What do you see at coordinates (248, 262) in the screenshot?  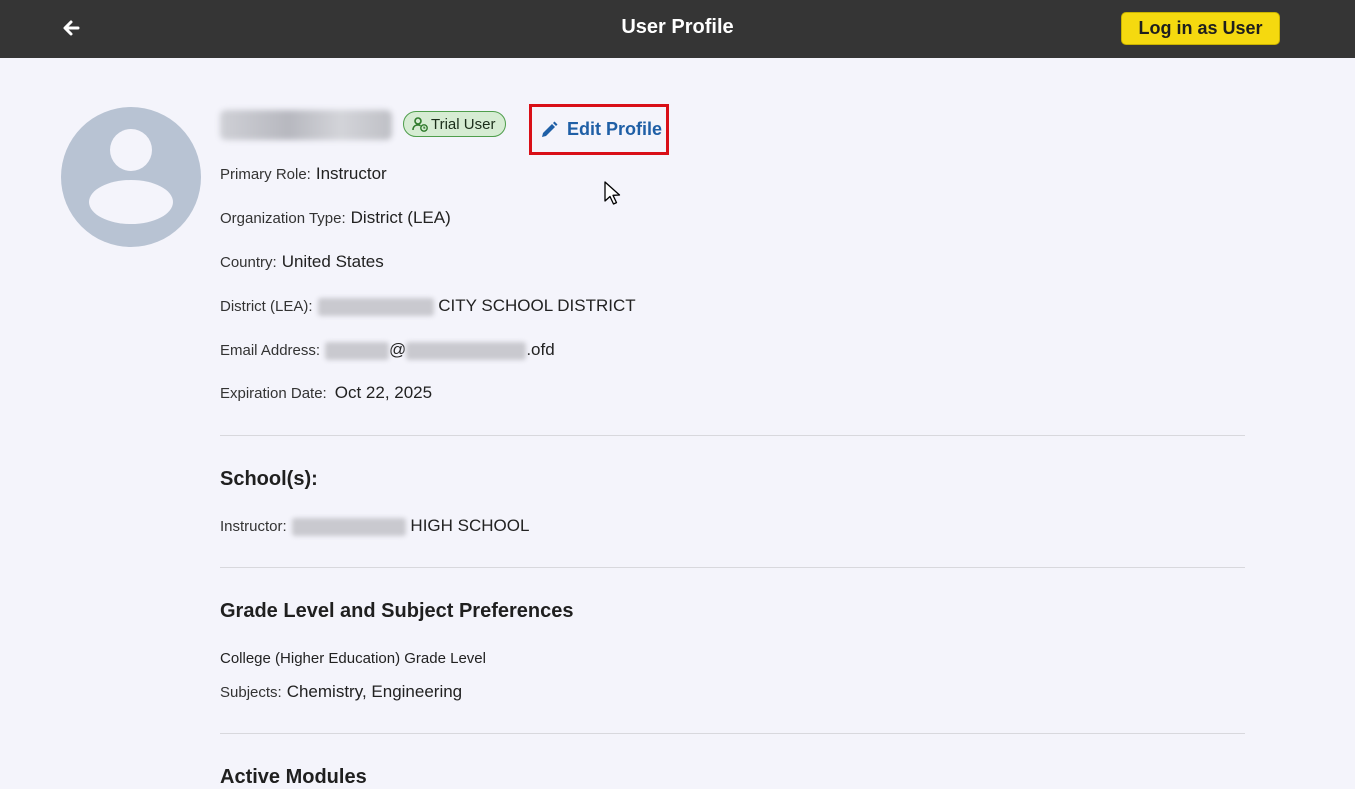 I see `field-label: Country:` at bounding box center [248, 262].